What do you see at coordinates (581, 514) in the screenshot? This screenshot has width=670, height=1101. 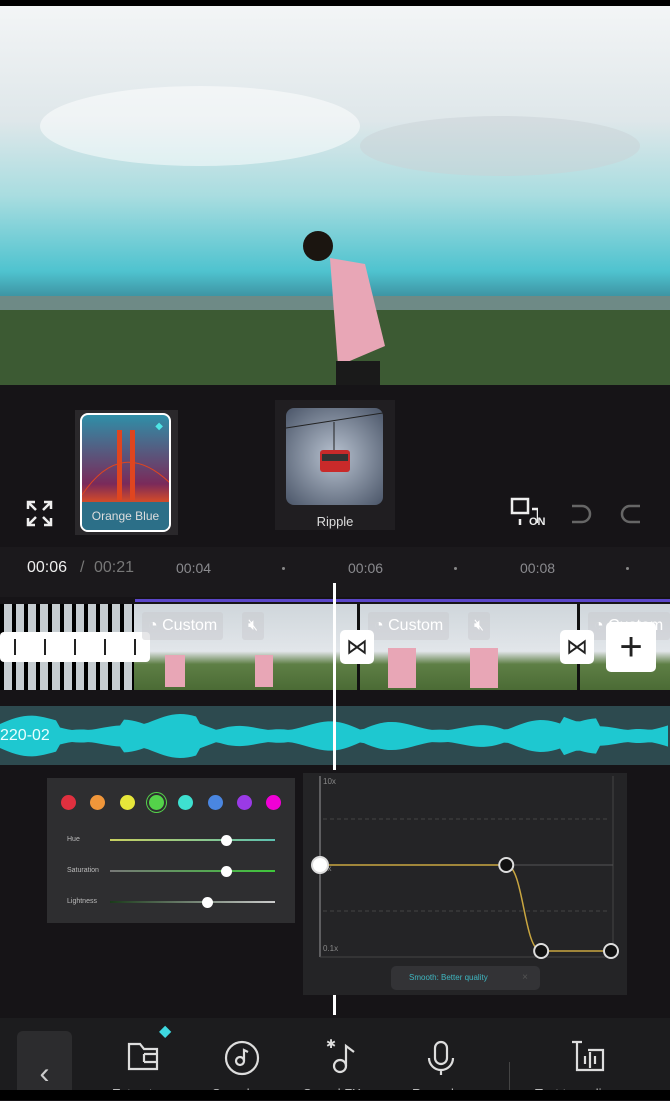 I see `undo-icon` at bounding box center [581, 514].